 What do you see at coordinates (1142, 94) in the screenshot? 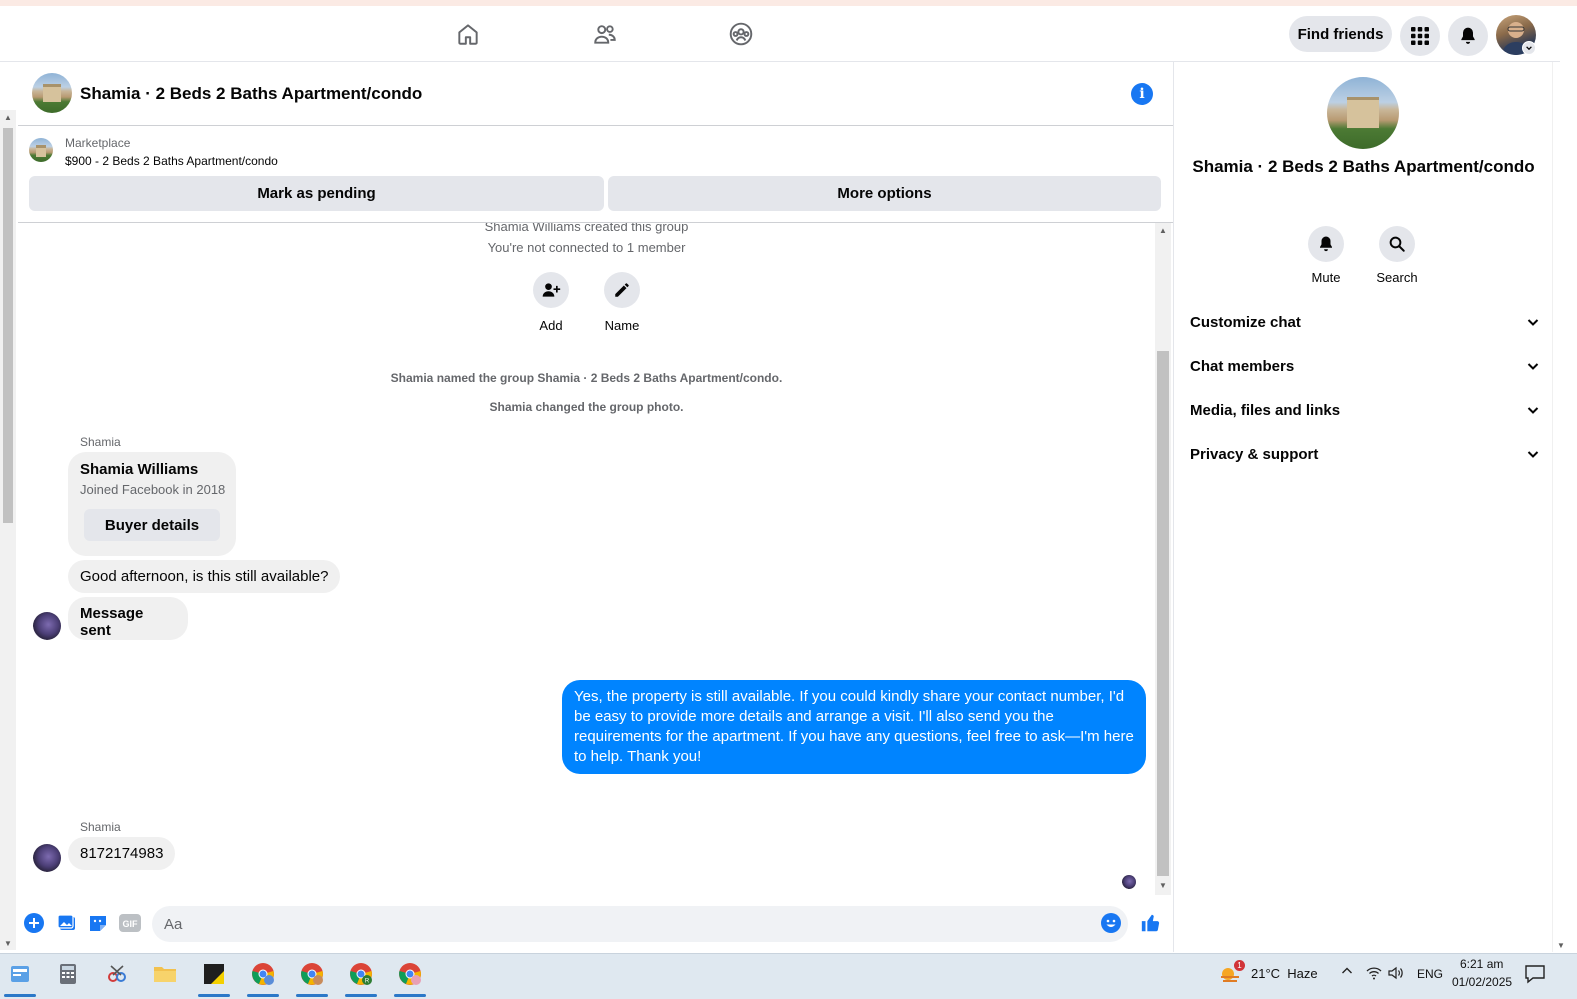
I see `info-icon: i` at bounding box center [1142, 94].